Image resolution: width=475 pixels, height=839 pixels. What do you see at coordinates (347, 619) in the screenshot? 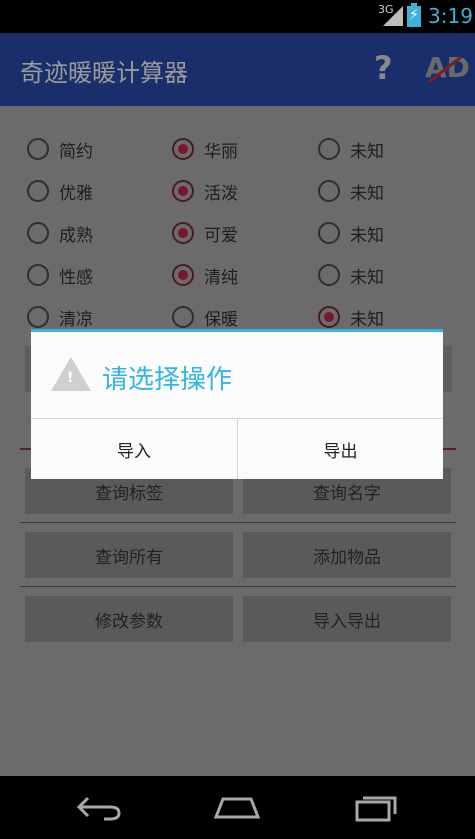
I see `import-export-button: 导入导出` at bounding box center [347, 619].